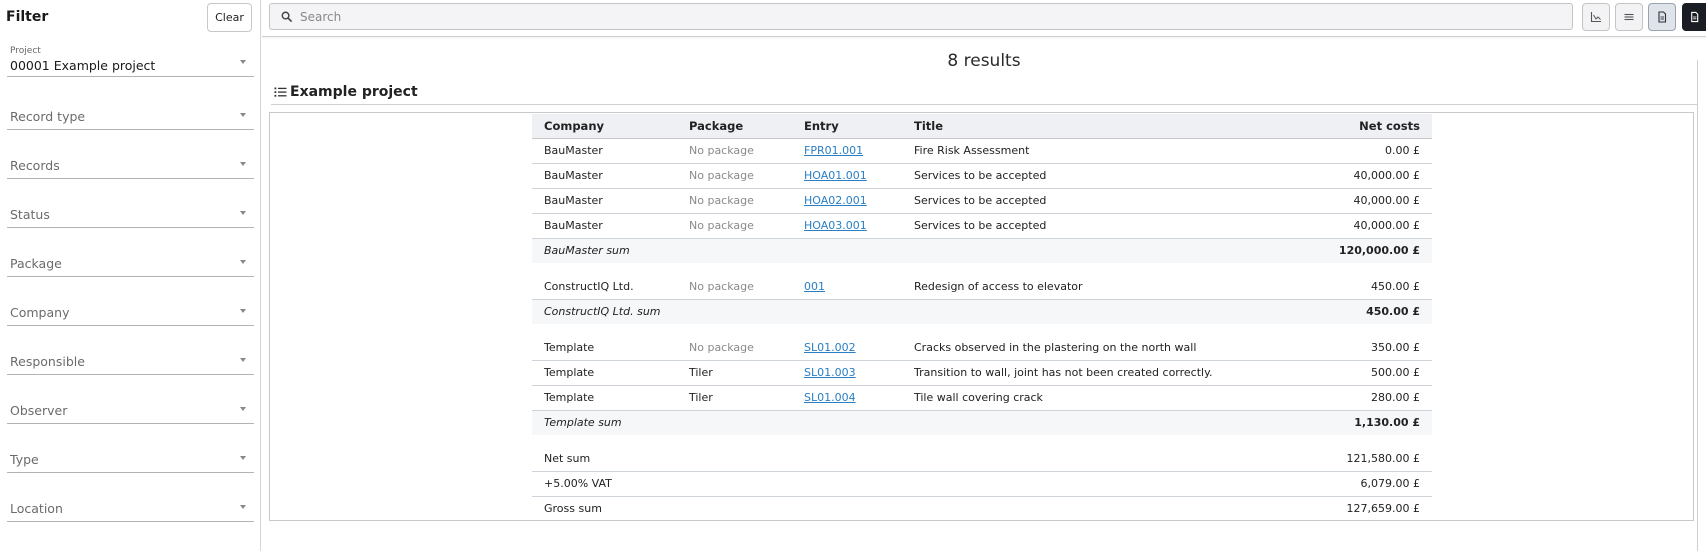  I want to click on group-sum-row: ConstructIQ Ltd. sum 450.00 £, so click(982, 311).